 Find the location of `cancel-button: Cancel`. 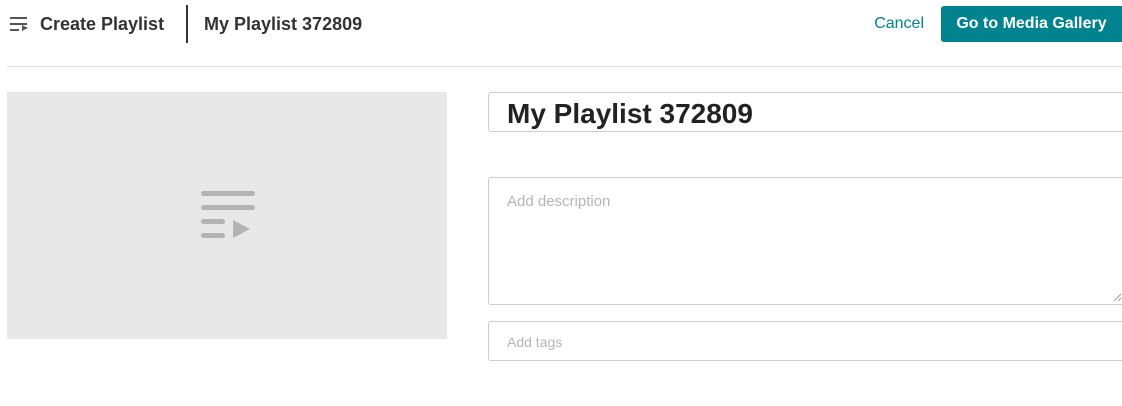

cancel-button: Cancel is located at coordinates (899, 24).